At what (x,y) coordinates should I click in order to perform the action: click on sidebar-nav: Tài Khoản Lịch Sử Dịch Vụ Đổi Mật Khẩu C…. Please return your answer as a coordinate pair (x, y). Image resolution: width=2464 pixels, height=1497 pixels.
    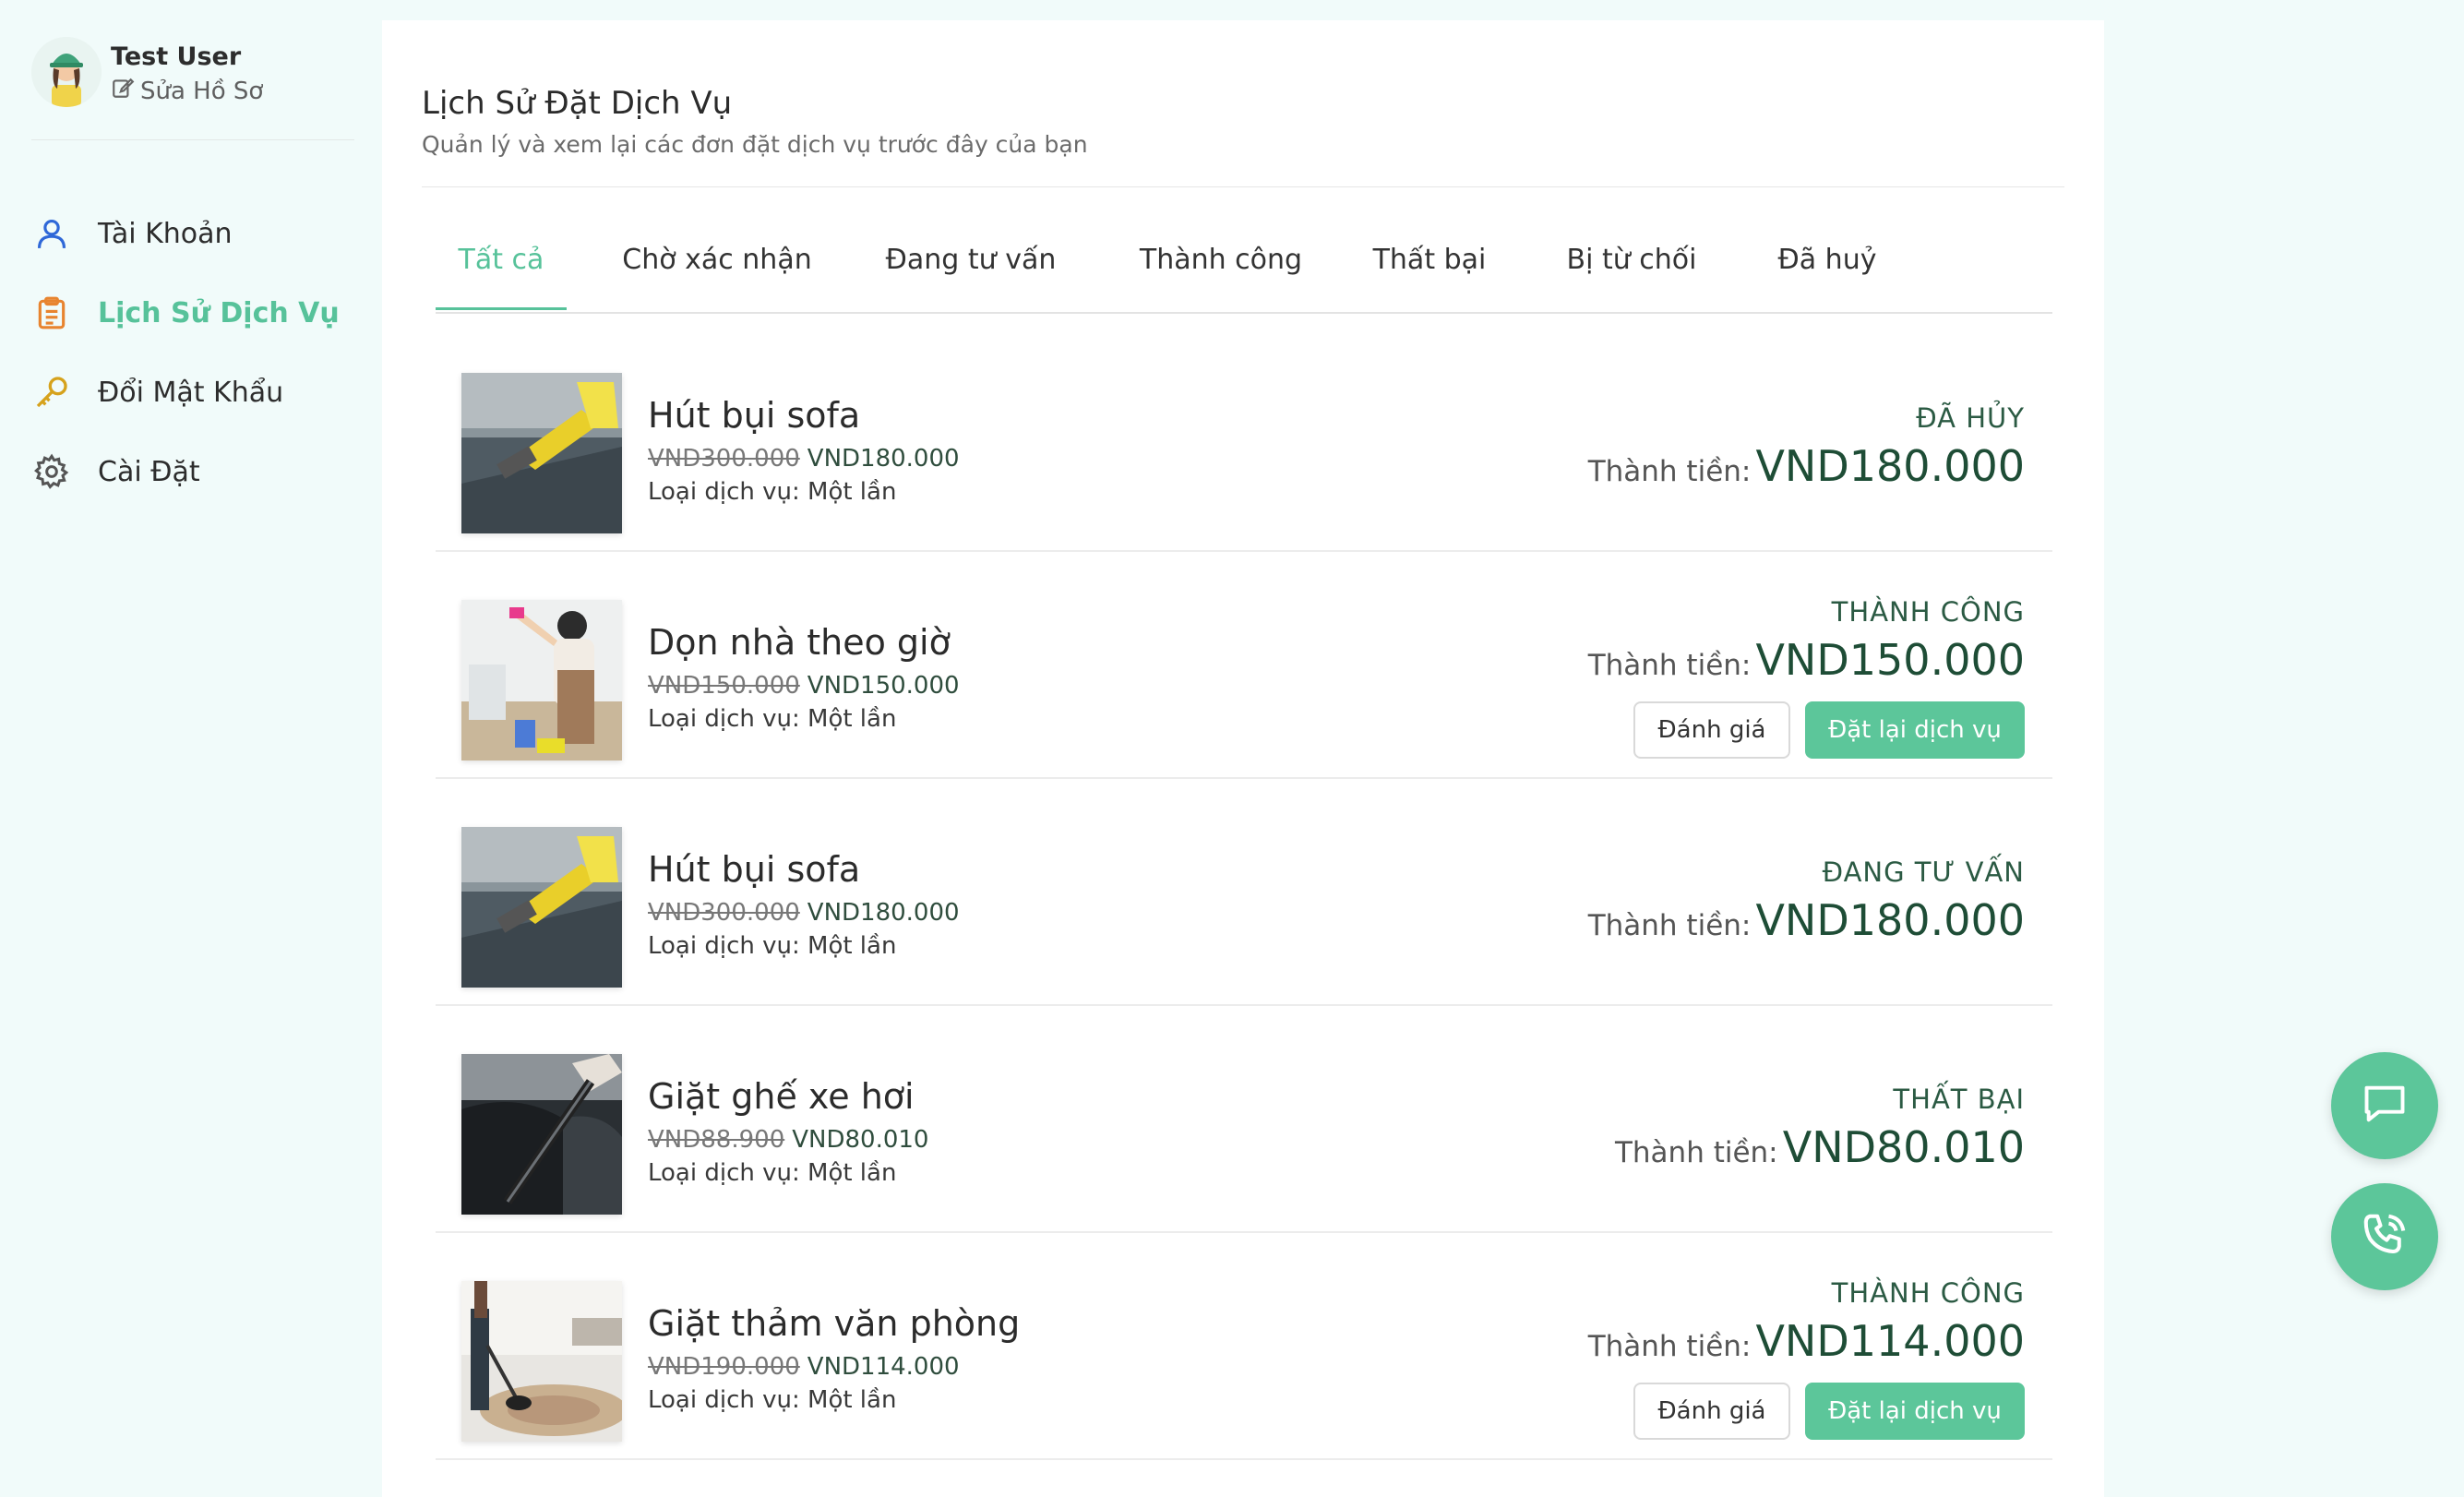
    Looking at the image, I should click on (202, 353).